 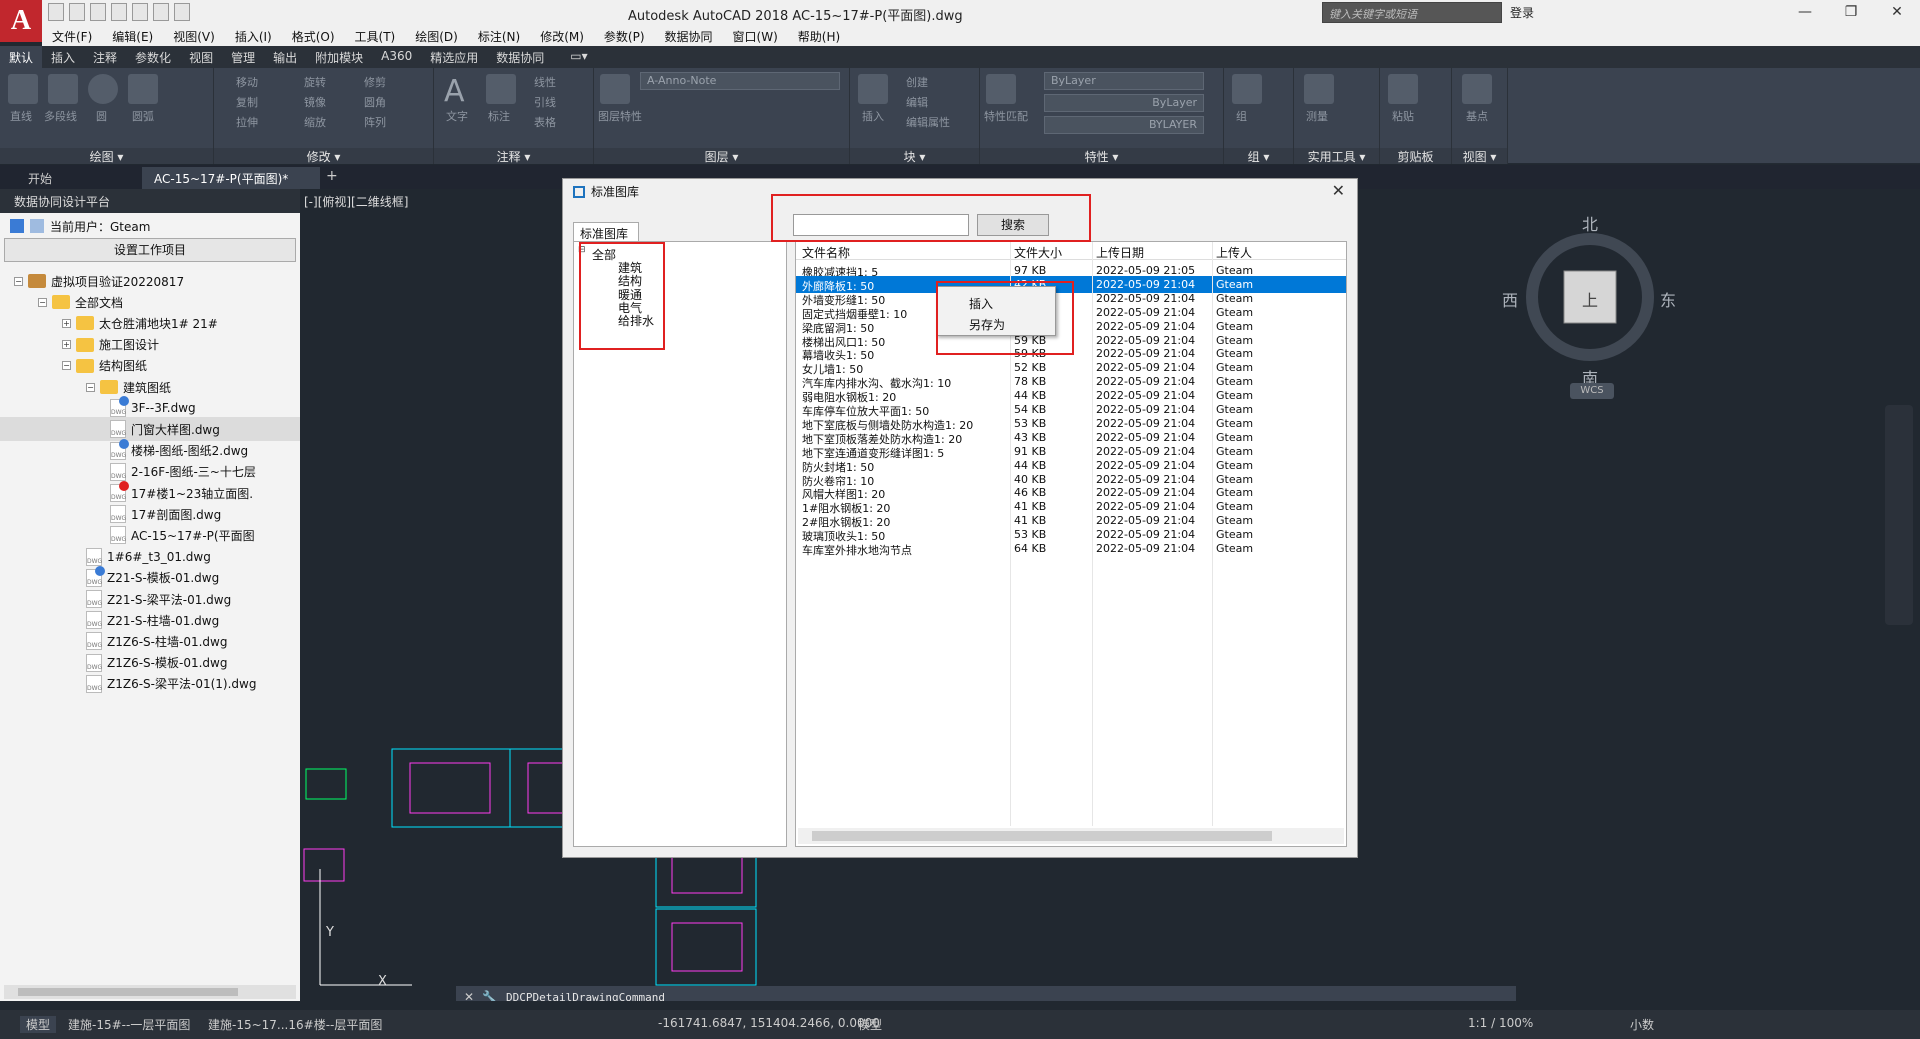 What do you see at coordinates (1522, 12) in the screenshot?
I see `login-button: 登录` at bounding box center [1522, 12].